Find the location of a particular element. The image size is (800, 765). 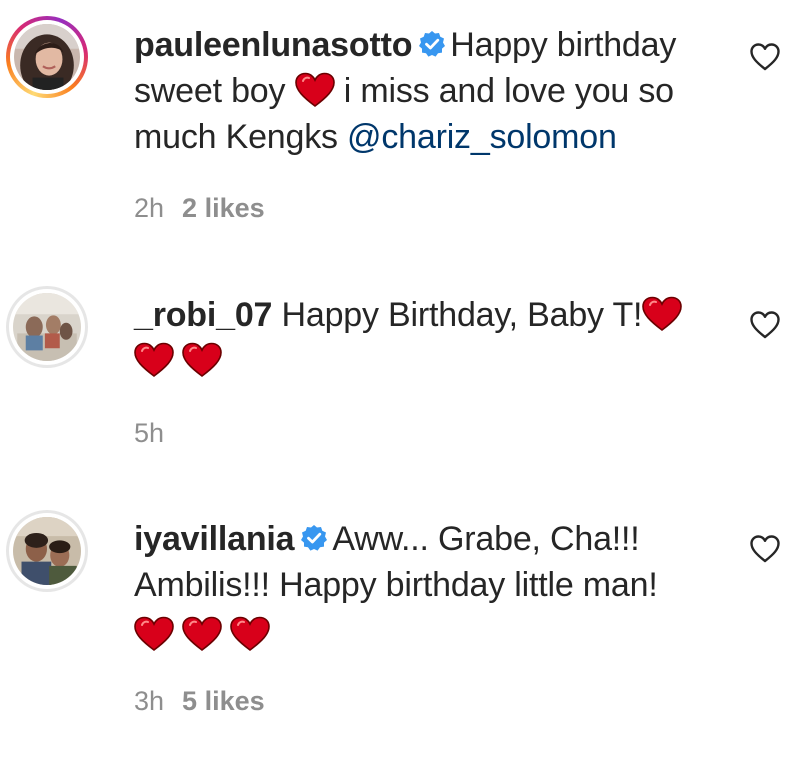

comment-timestamp: 5h is located at coordinates (149, 433).